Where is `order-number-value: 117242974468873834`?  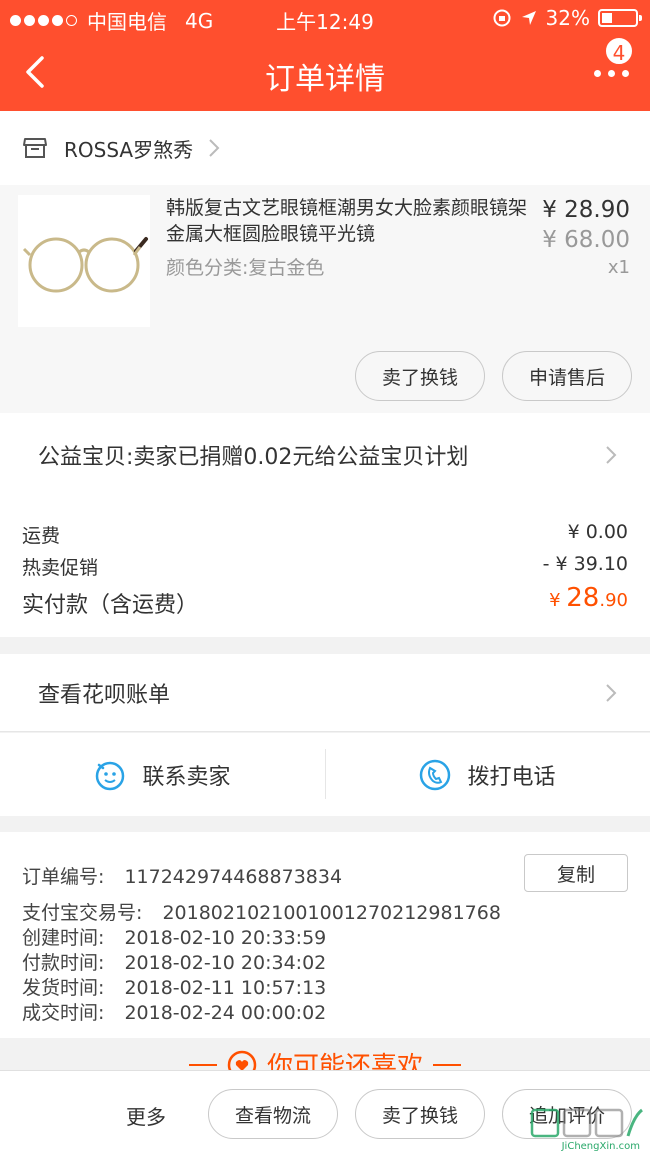
order-number-value: 117242974468873834 is located at coordinates (233, 877).